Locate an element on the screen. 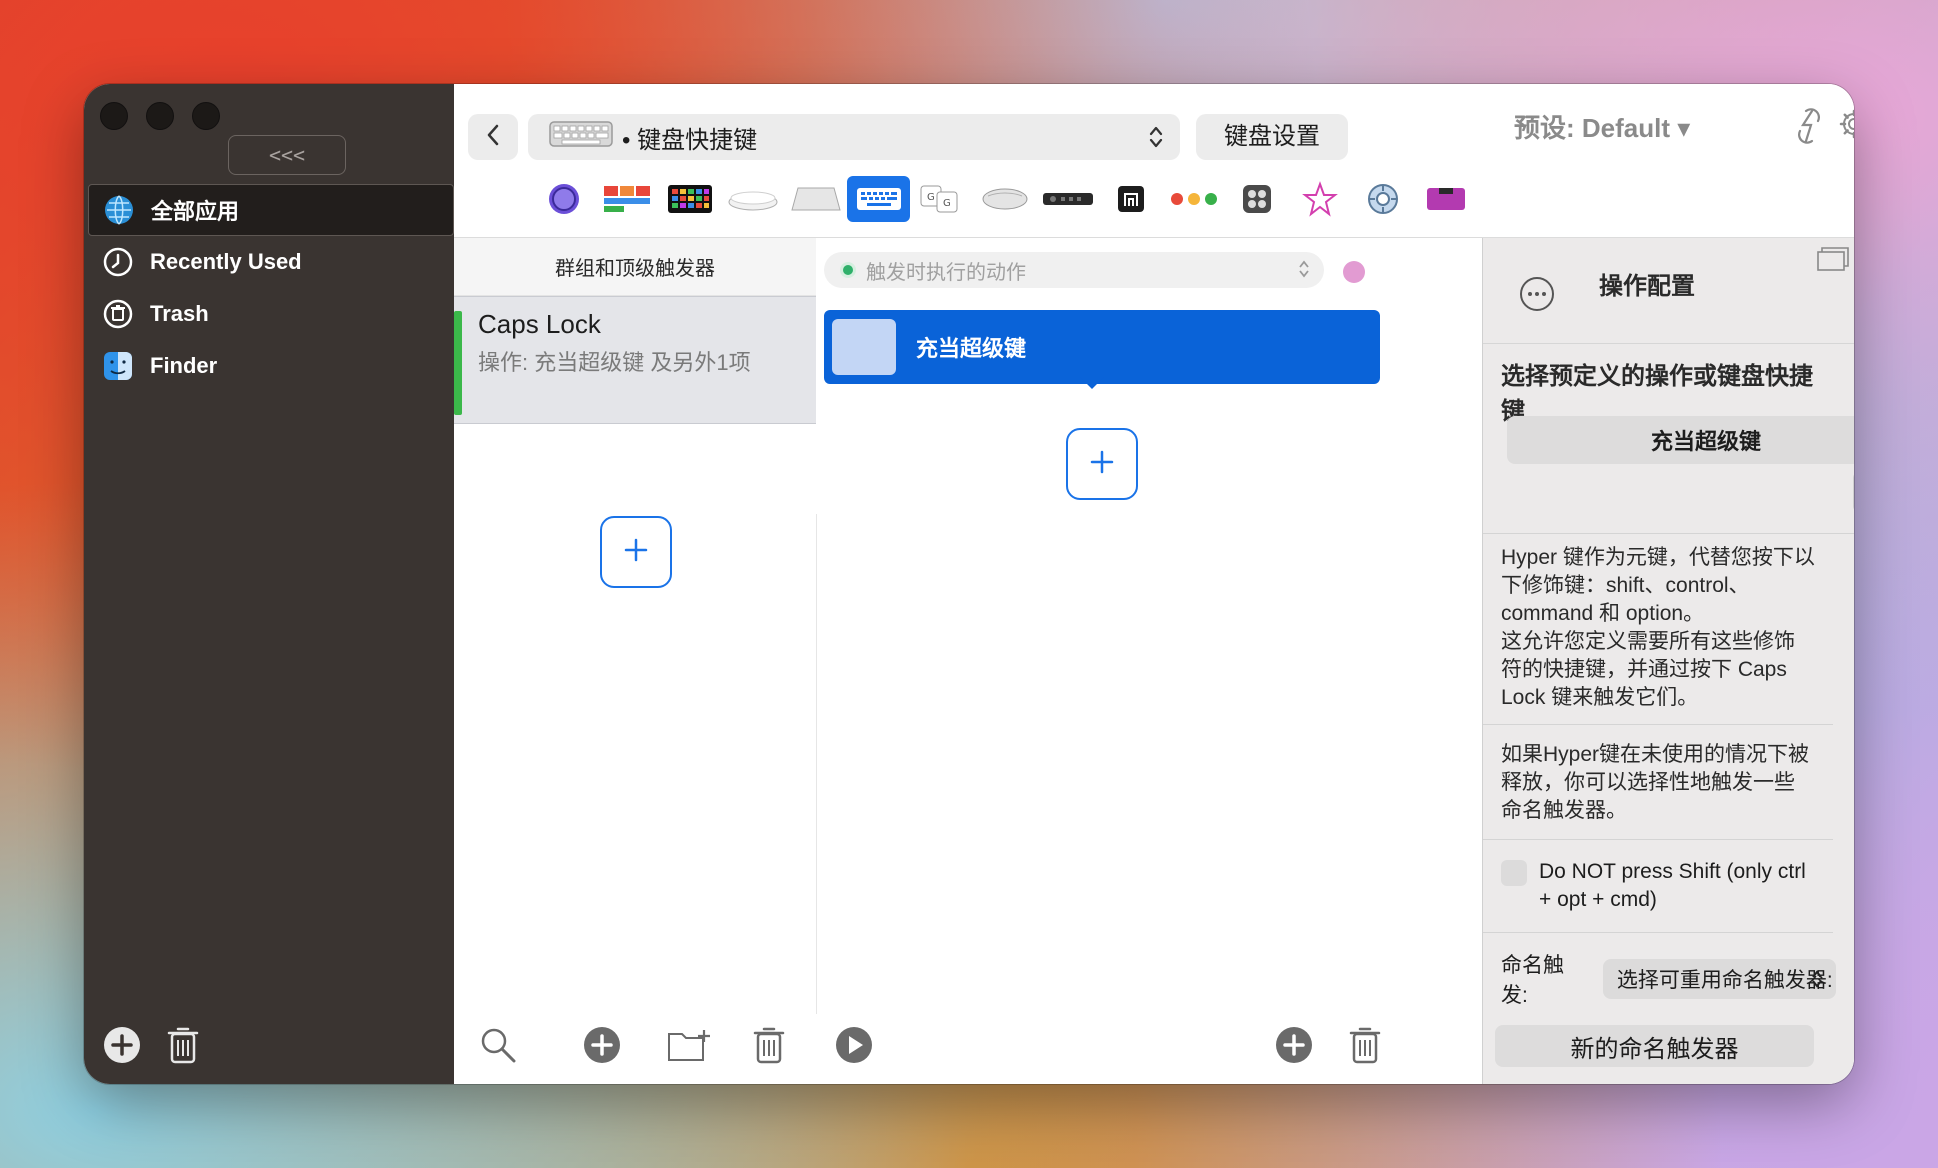 The height and width of the screenshot is (1168, 1938). predefined-action-section: 选择预定义的操作或键盘快捷键 充当超级键 is located at coordinates (1668, 439).